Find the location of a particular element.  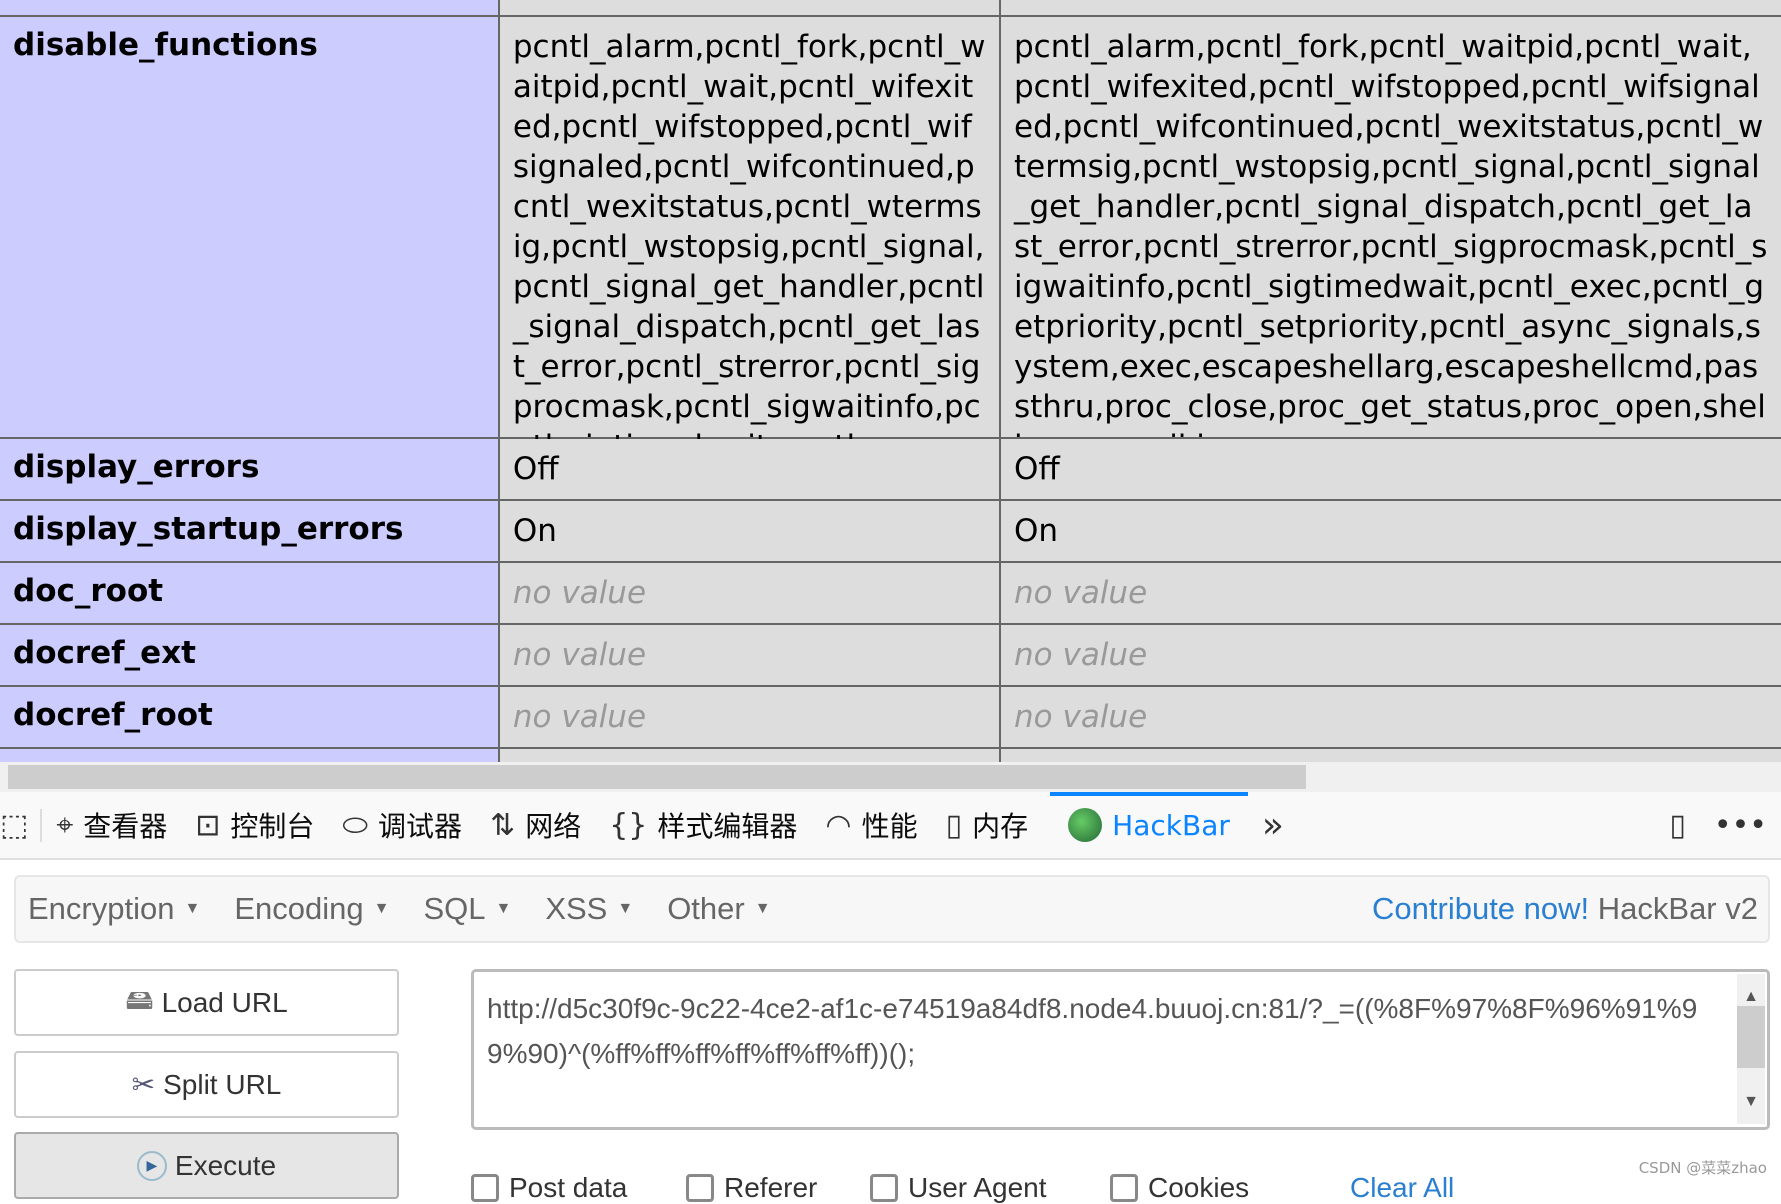

post-data-checkbox: Post data is located at coordinates (549, 1188).